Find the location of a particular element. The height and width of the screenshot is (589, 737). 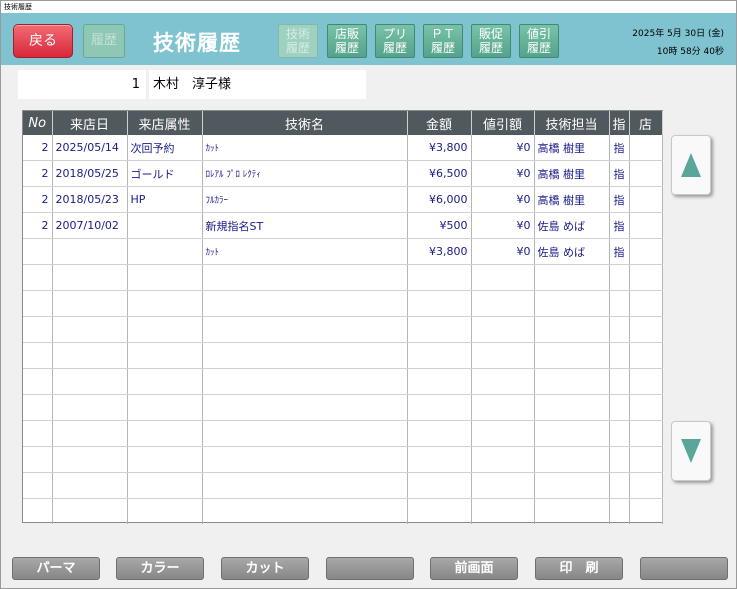

triangle-up-icon is located at coordinates (691, 165).